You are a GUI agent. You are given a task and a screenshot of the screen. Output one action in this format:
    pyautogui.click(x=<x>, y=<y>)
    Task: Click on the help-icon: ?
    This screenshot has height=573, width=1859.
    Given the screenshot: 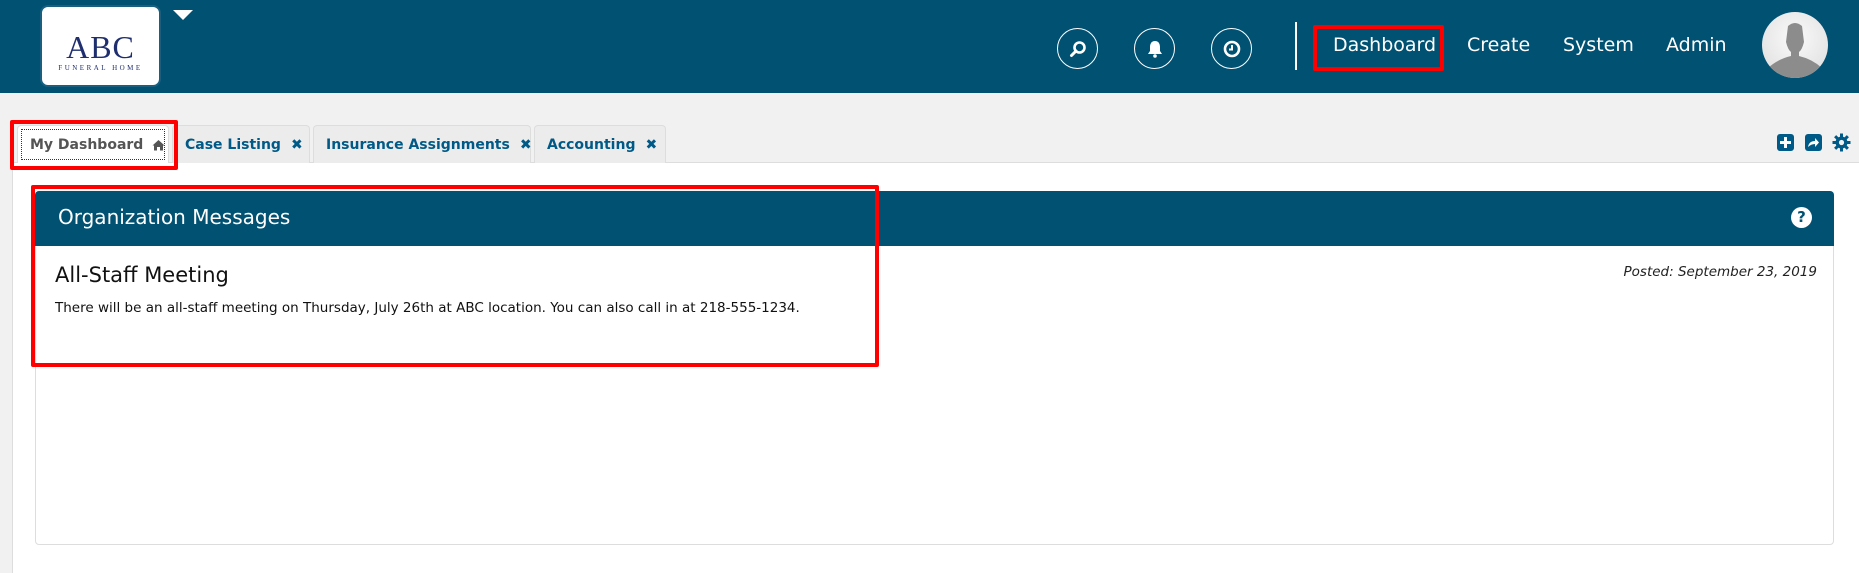 What is the action you would take?
    pyautogui.click(x=1801, y=217)
    